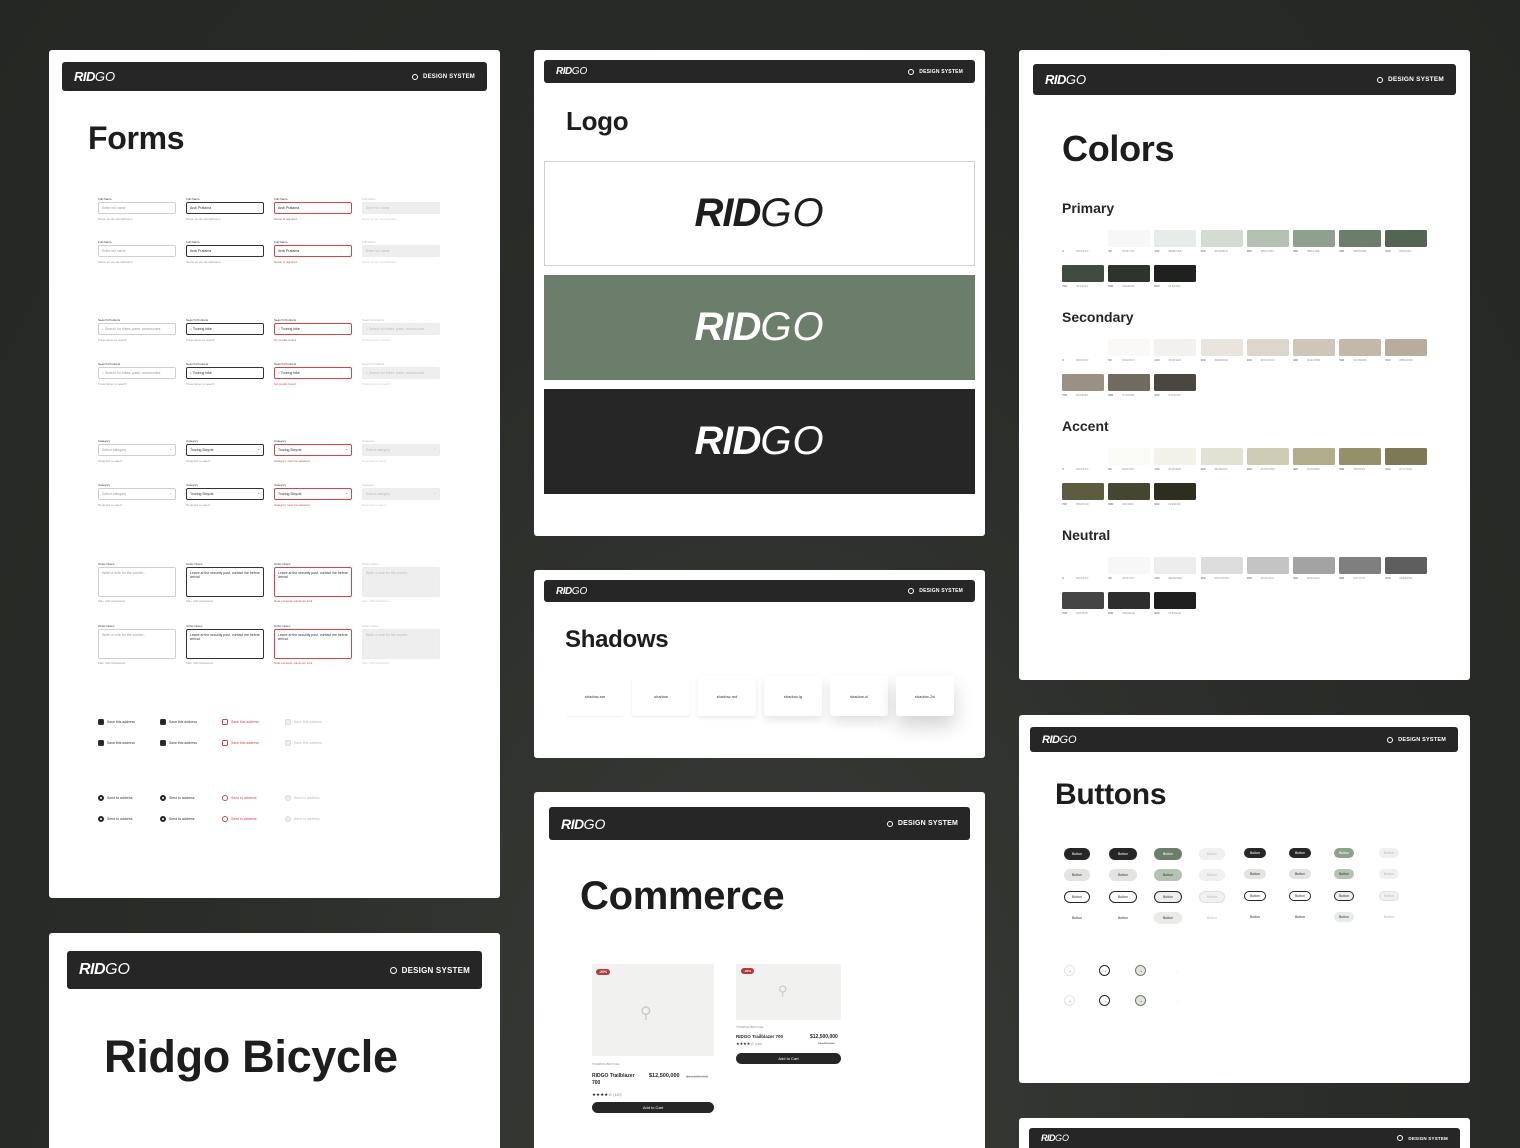 The image size is (1520, 1148). What do you see at coordinates (401, 329) in the screenshot?
I see `search-products-input: ⌕ Search for bikes, parts, accessories` at bounding box center [401, 329].